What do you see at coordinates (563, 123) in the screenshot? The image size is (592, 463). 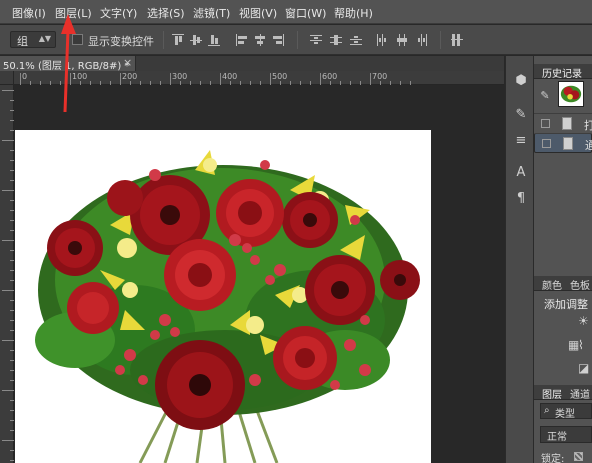 I see `history-row: 打` at bounding box center [563, 123].